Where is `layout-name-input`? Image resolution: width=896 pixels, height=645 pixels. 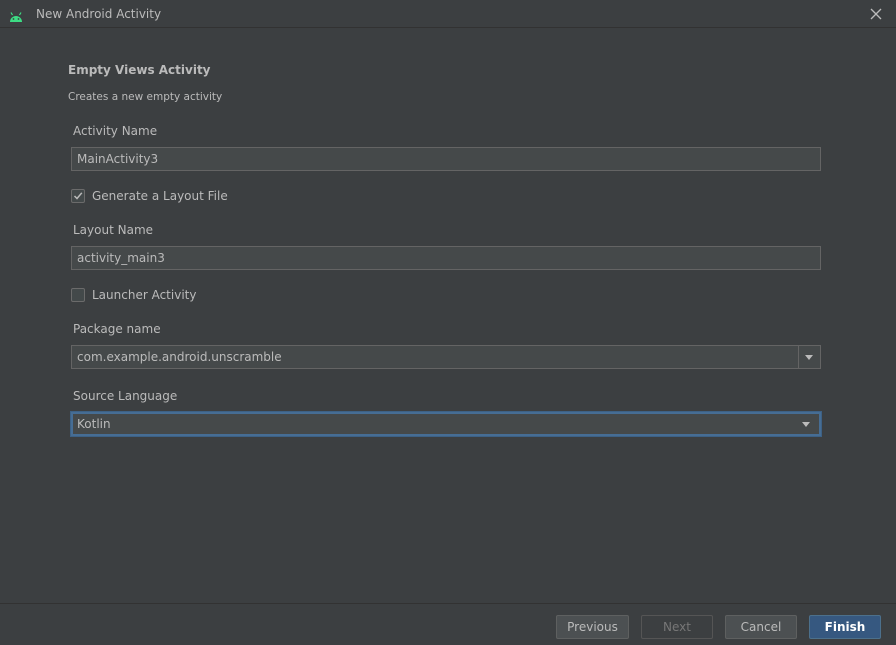
layout-name-input is located at coordinates (446, 258).